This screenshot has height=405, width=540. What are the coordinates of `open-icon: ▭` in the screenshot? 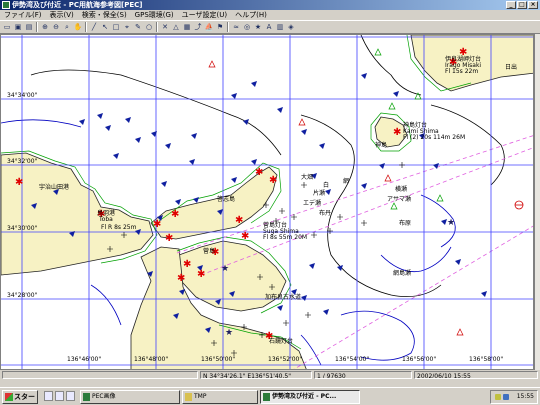 It's located at (7, 27).